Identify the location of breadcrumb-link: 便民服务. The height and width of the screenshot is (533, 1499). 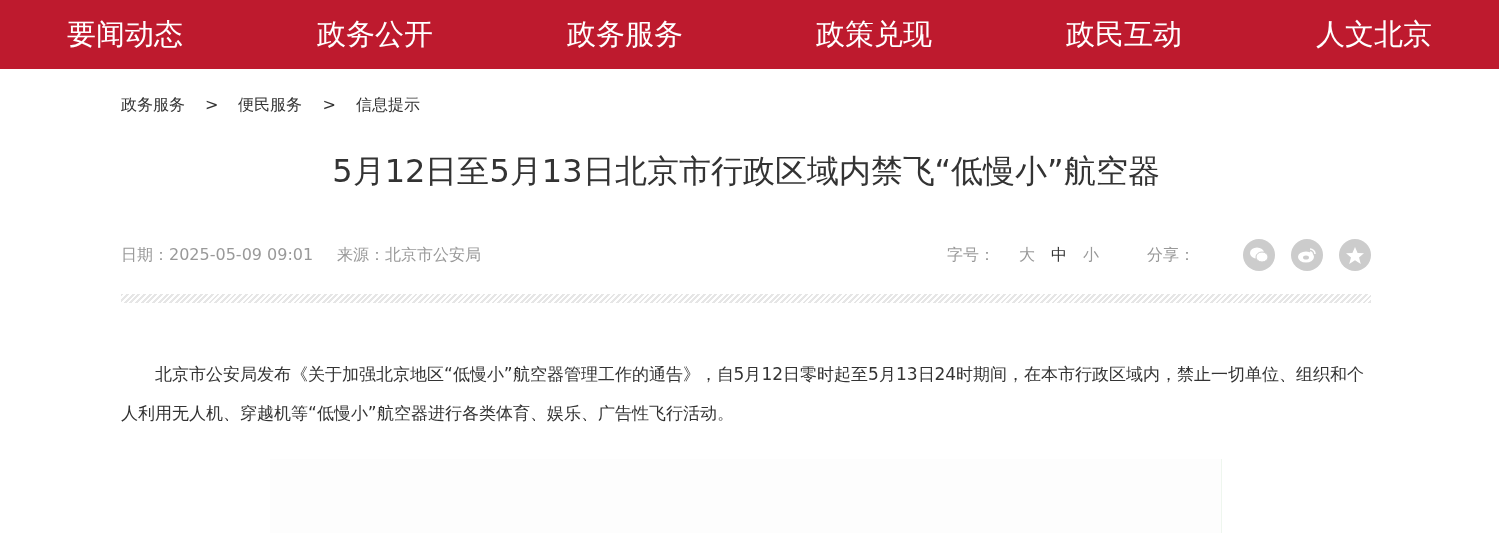
(270, 105).